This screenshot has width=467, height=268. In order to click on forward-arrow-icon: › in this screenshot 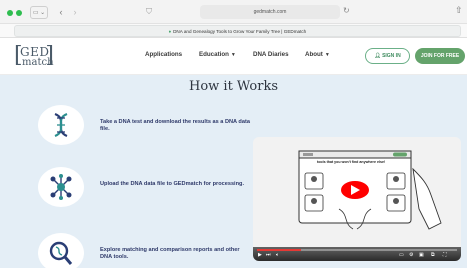, I will do `click(75, 12)`.